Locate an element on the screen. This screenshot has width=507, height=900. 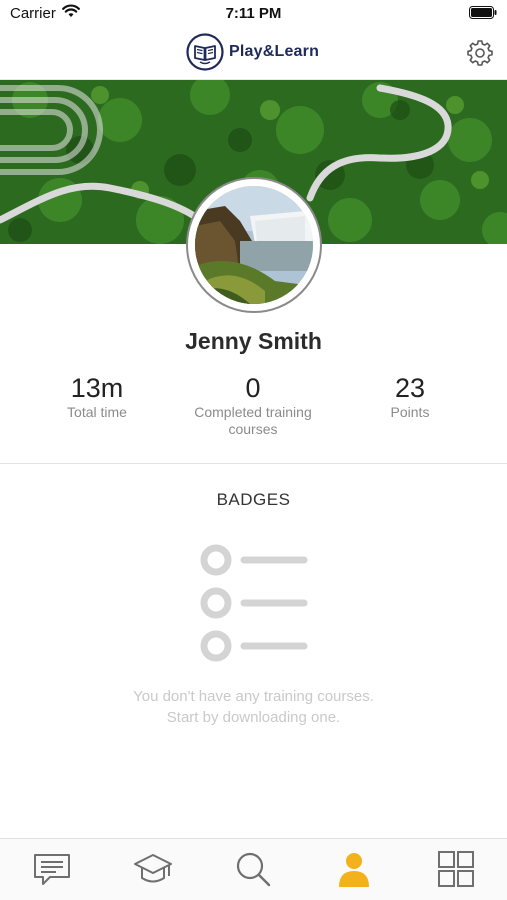
graduation-cap-icon is located at coordinates (153, 868).